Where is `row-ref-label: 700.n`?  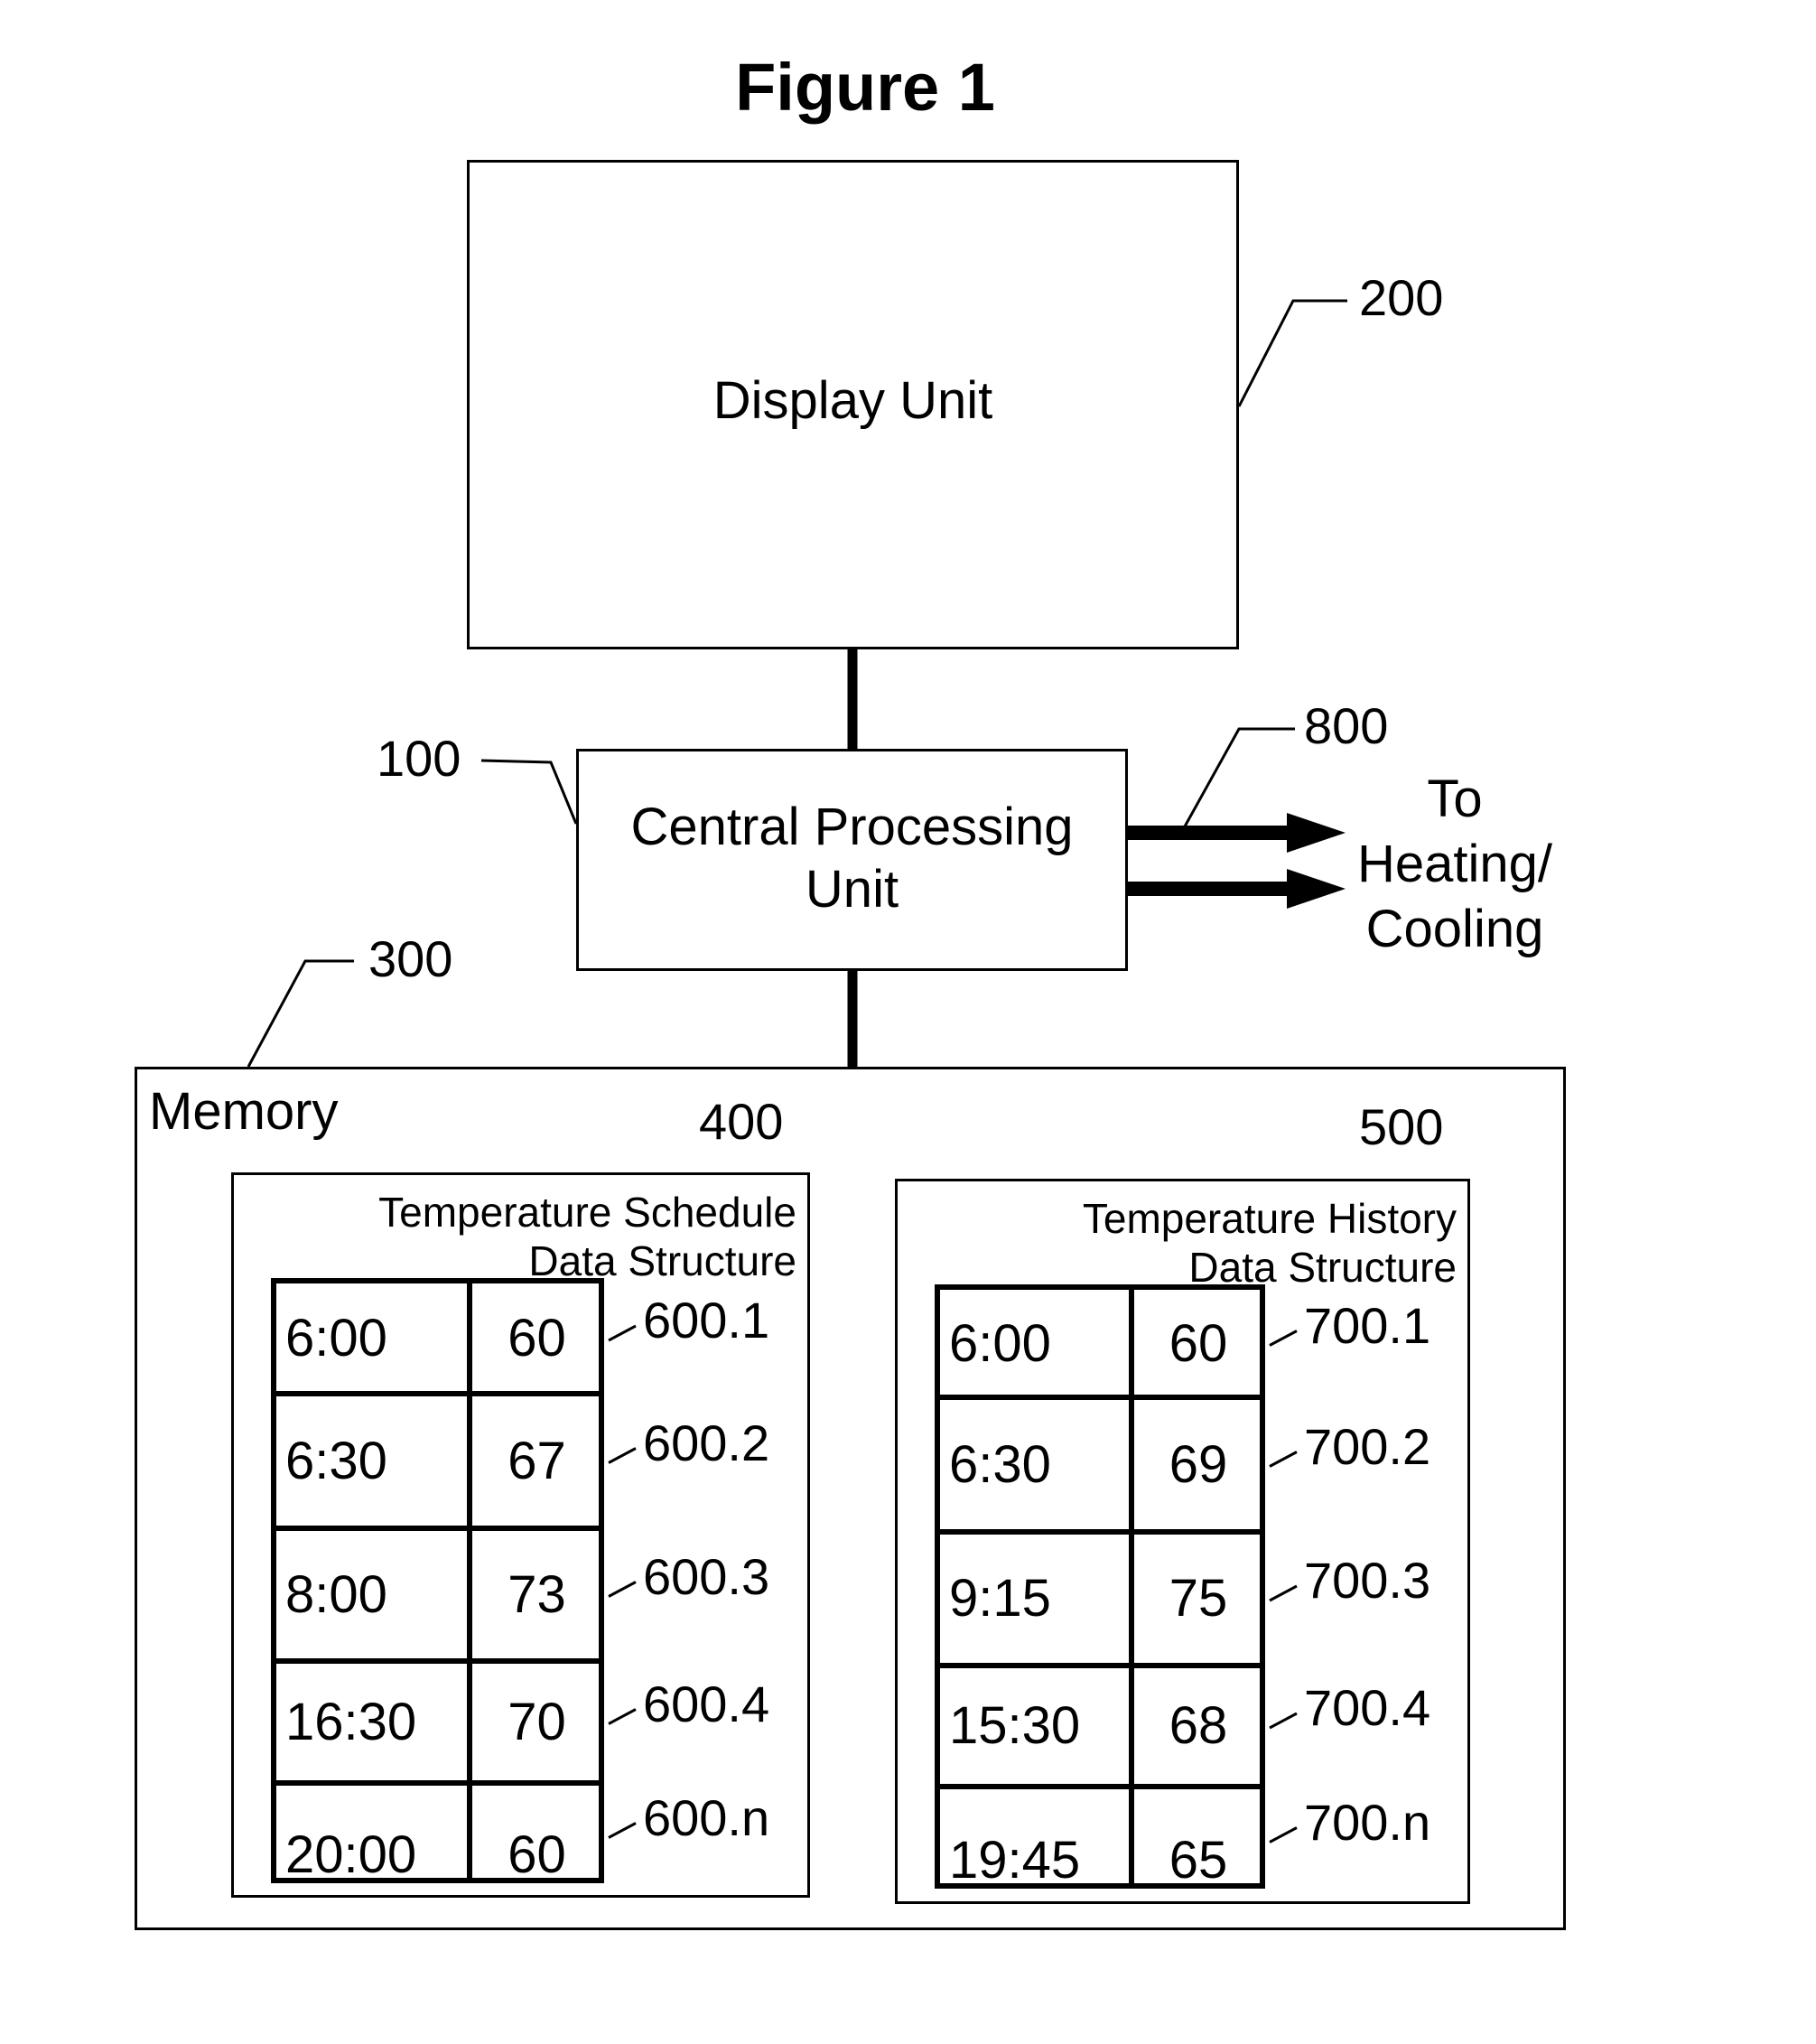 row-ref-label: 700.n is located at coordinates (1368, 1822).